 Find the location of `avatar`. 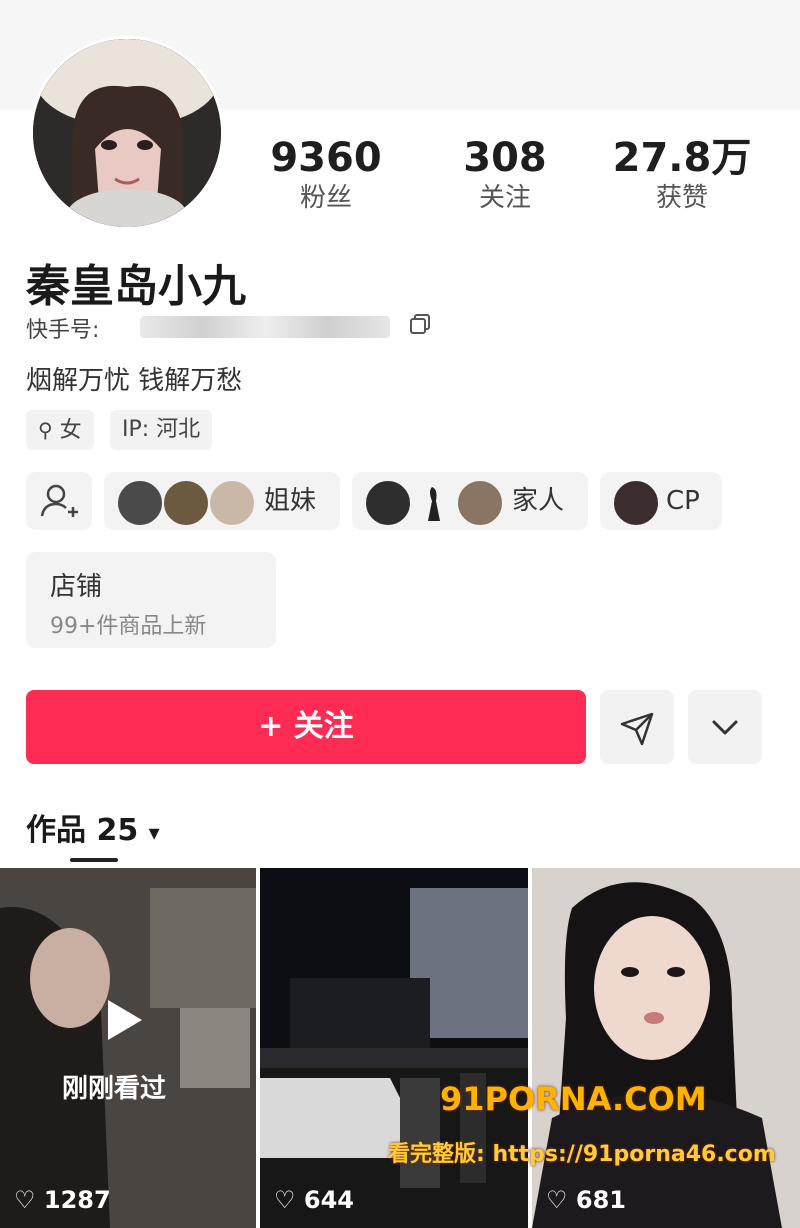

avatar is located at coordinates (127, 133).